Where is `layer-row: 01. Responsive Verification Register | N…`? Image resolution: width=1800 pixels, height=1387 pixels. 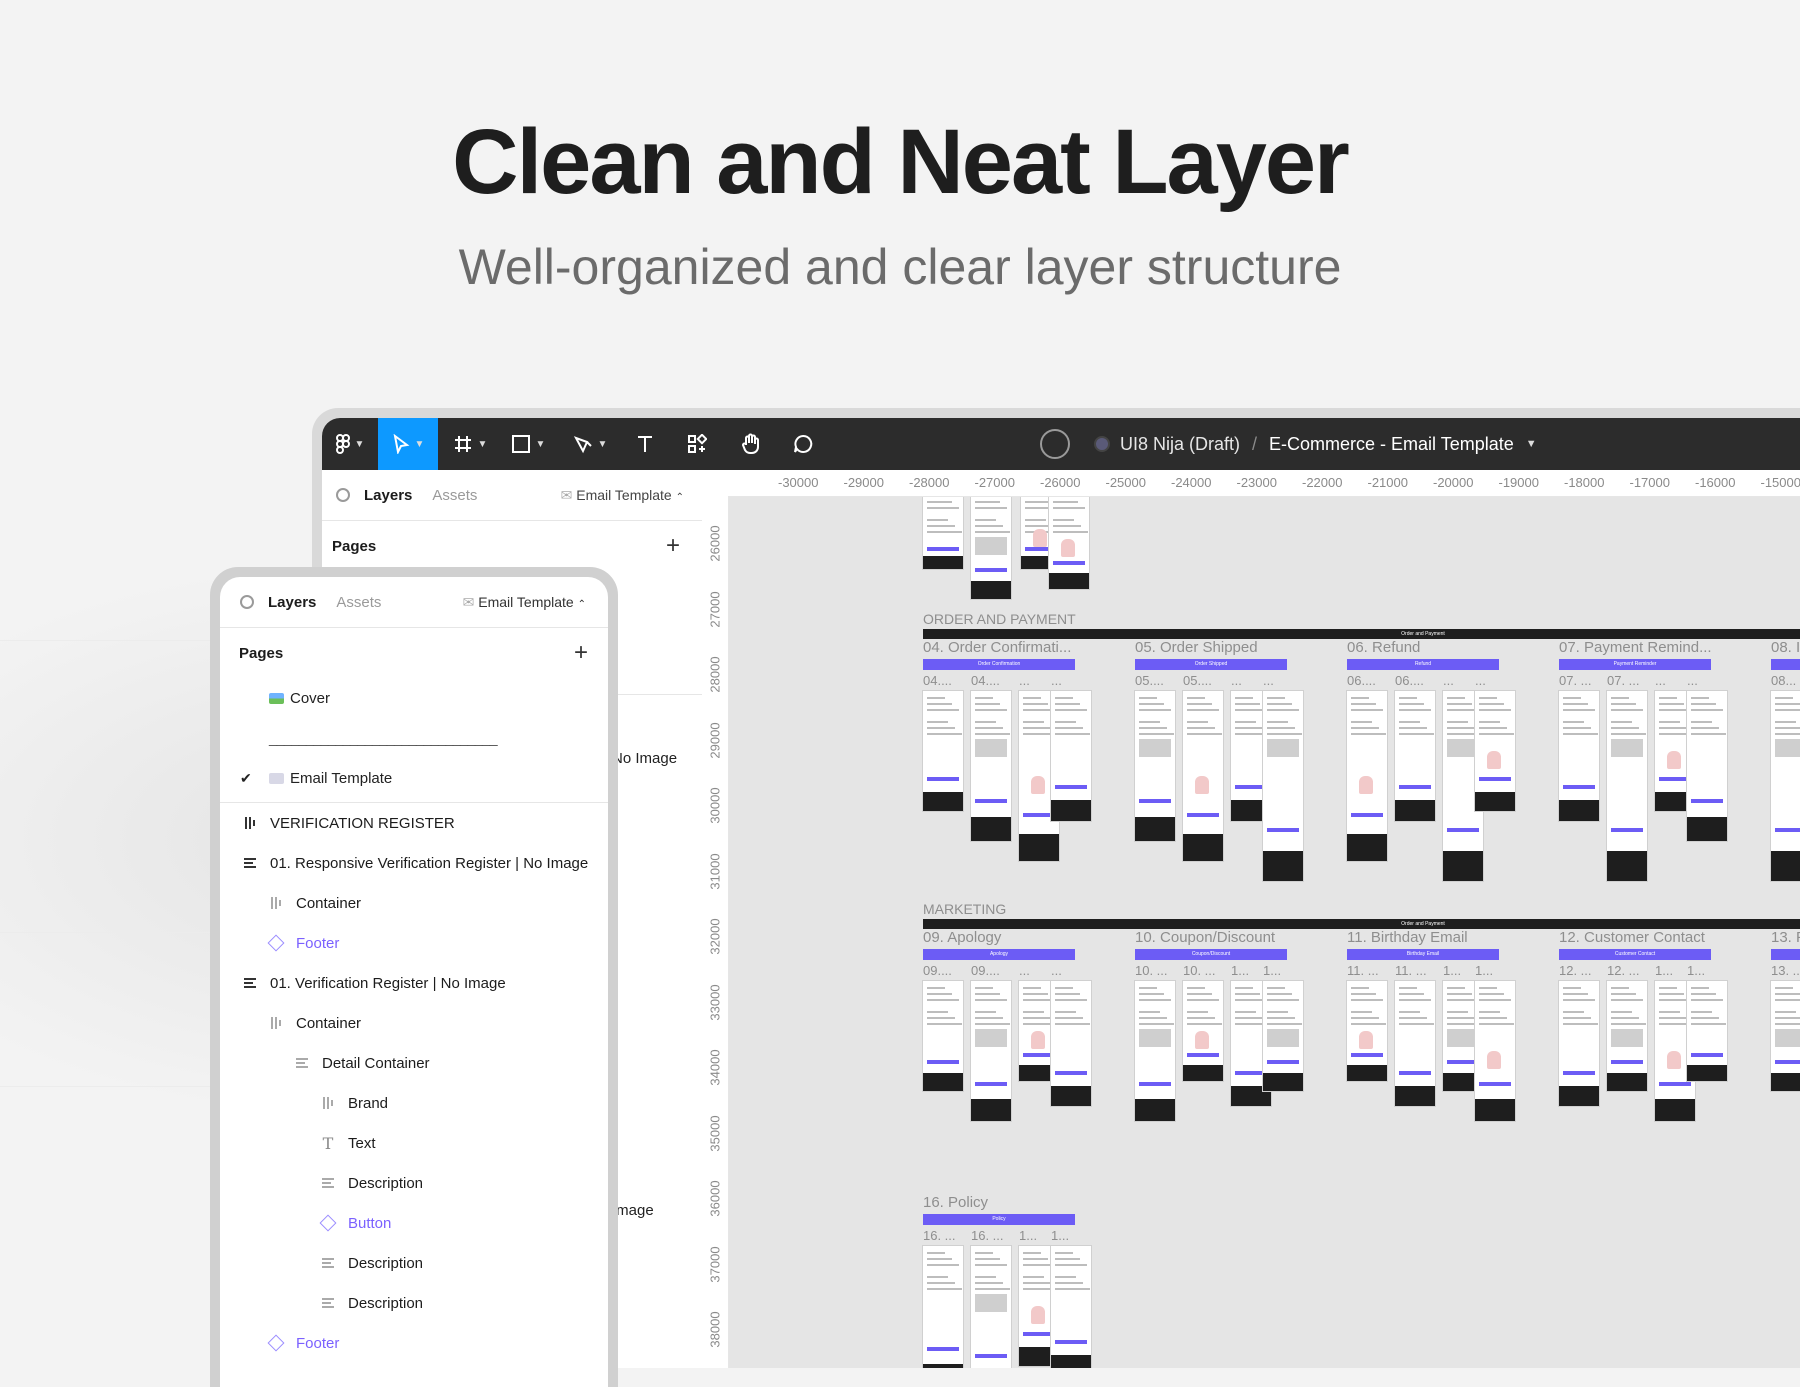
layer-row: 01. Responsive Verification Register | N… is located at coordinates (414, 863).